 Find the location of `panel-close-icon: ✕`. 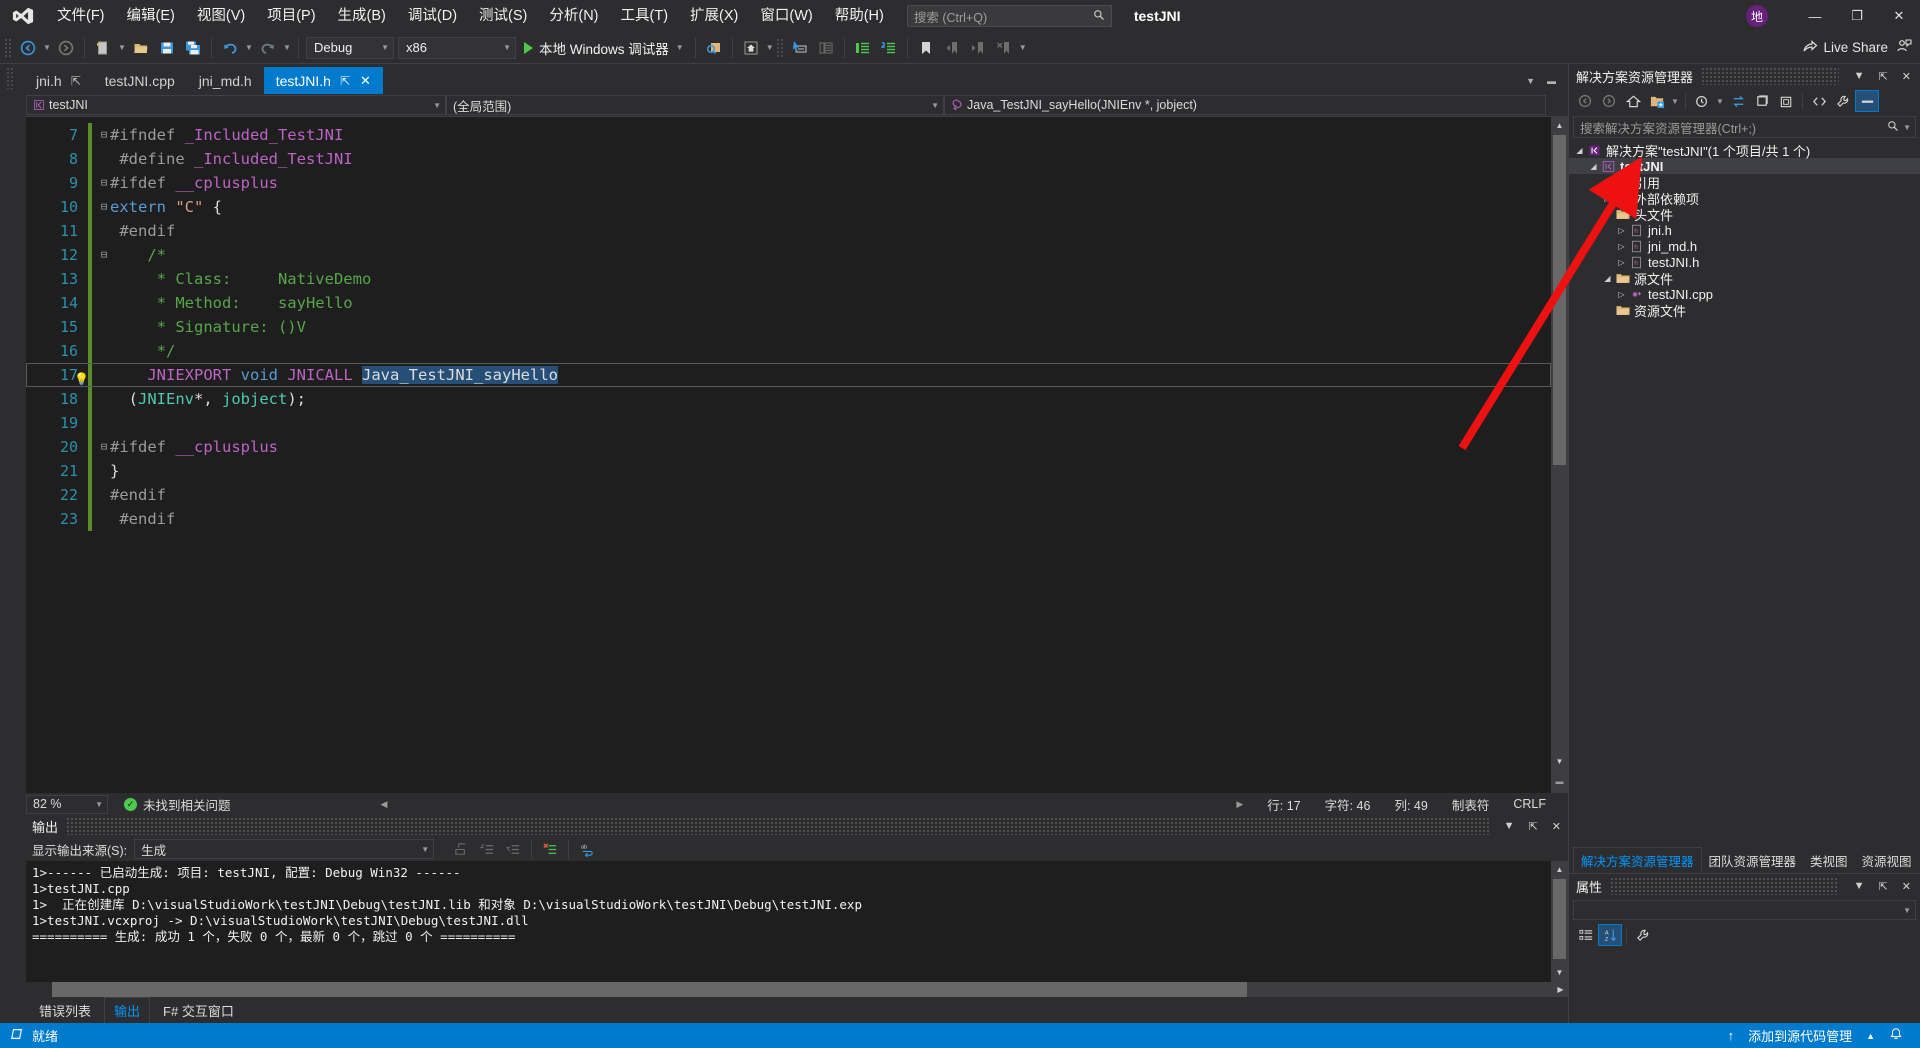

panel-close-icon: ✕ is located at coordinates (1907, 886).